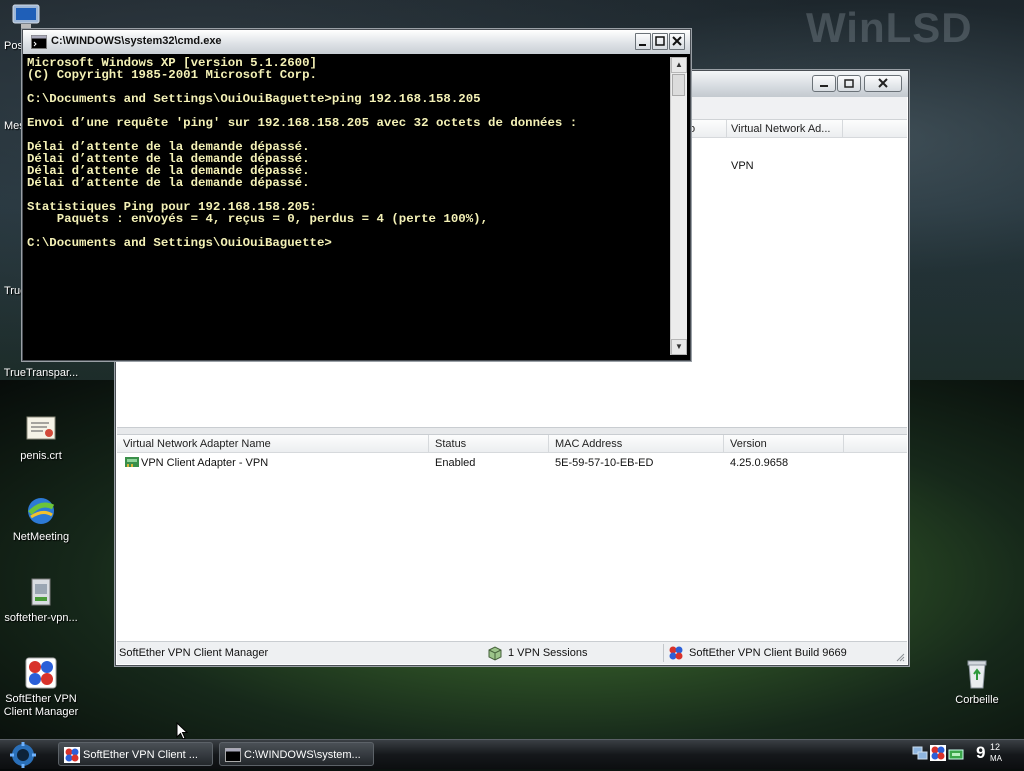  What do you see at coordinates (784, 444) in the screenshot?
I see `header-version: Version` at bounding box center [784, 444].